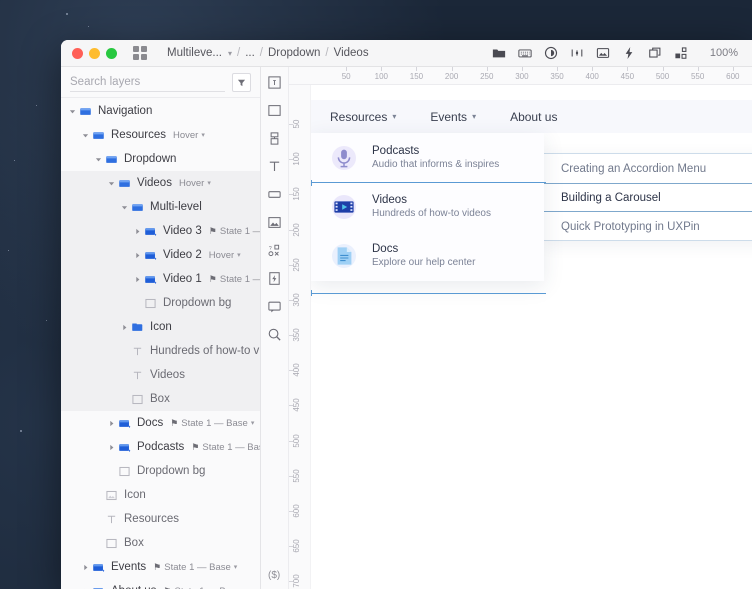 The width and height of the screenshot is (752, 589). What do you see at coordinates (351, 53) in the screenshot?
I see `breadcrumb-item-videos: Videos` at bounding box center [351, 53].